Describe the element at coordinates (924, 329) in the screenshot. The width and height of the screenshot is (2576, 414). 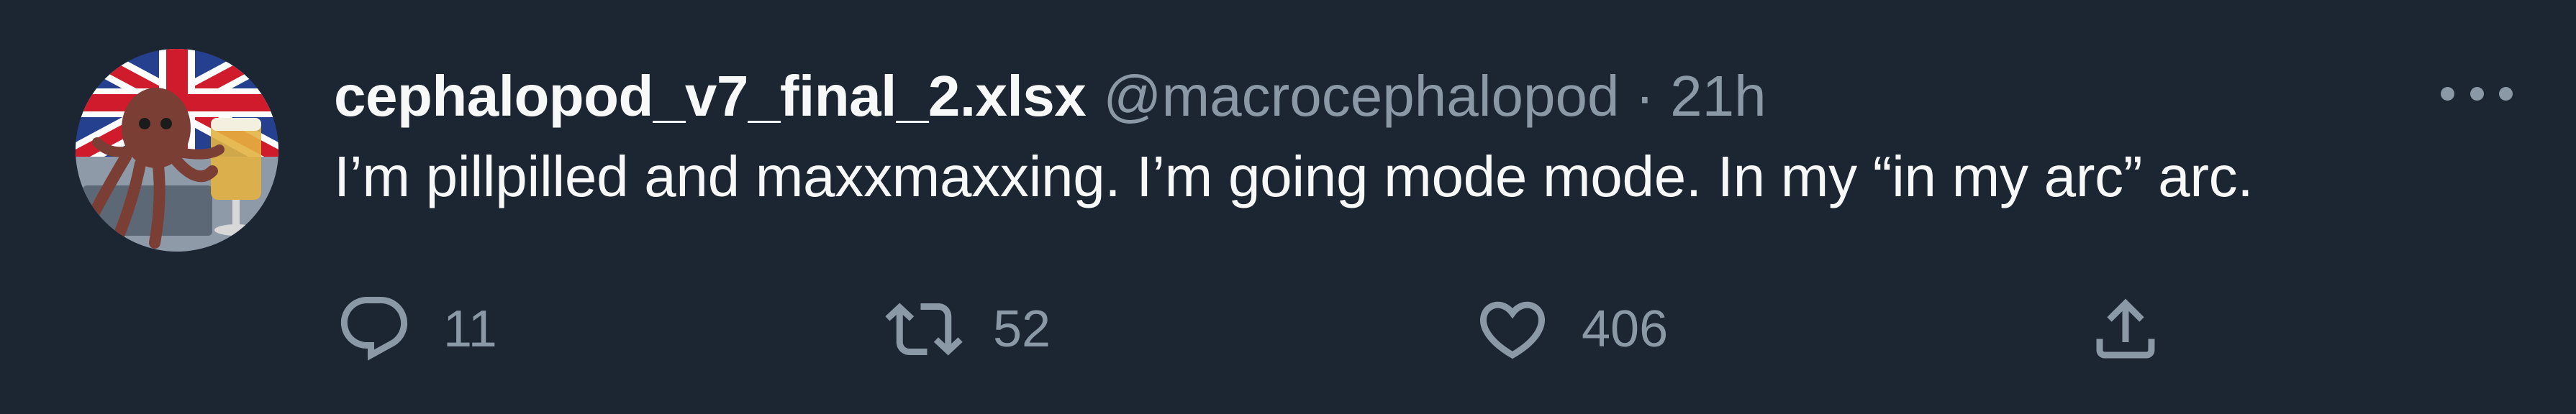
I see `retweet-icon` at that location.